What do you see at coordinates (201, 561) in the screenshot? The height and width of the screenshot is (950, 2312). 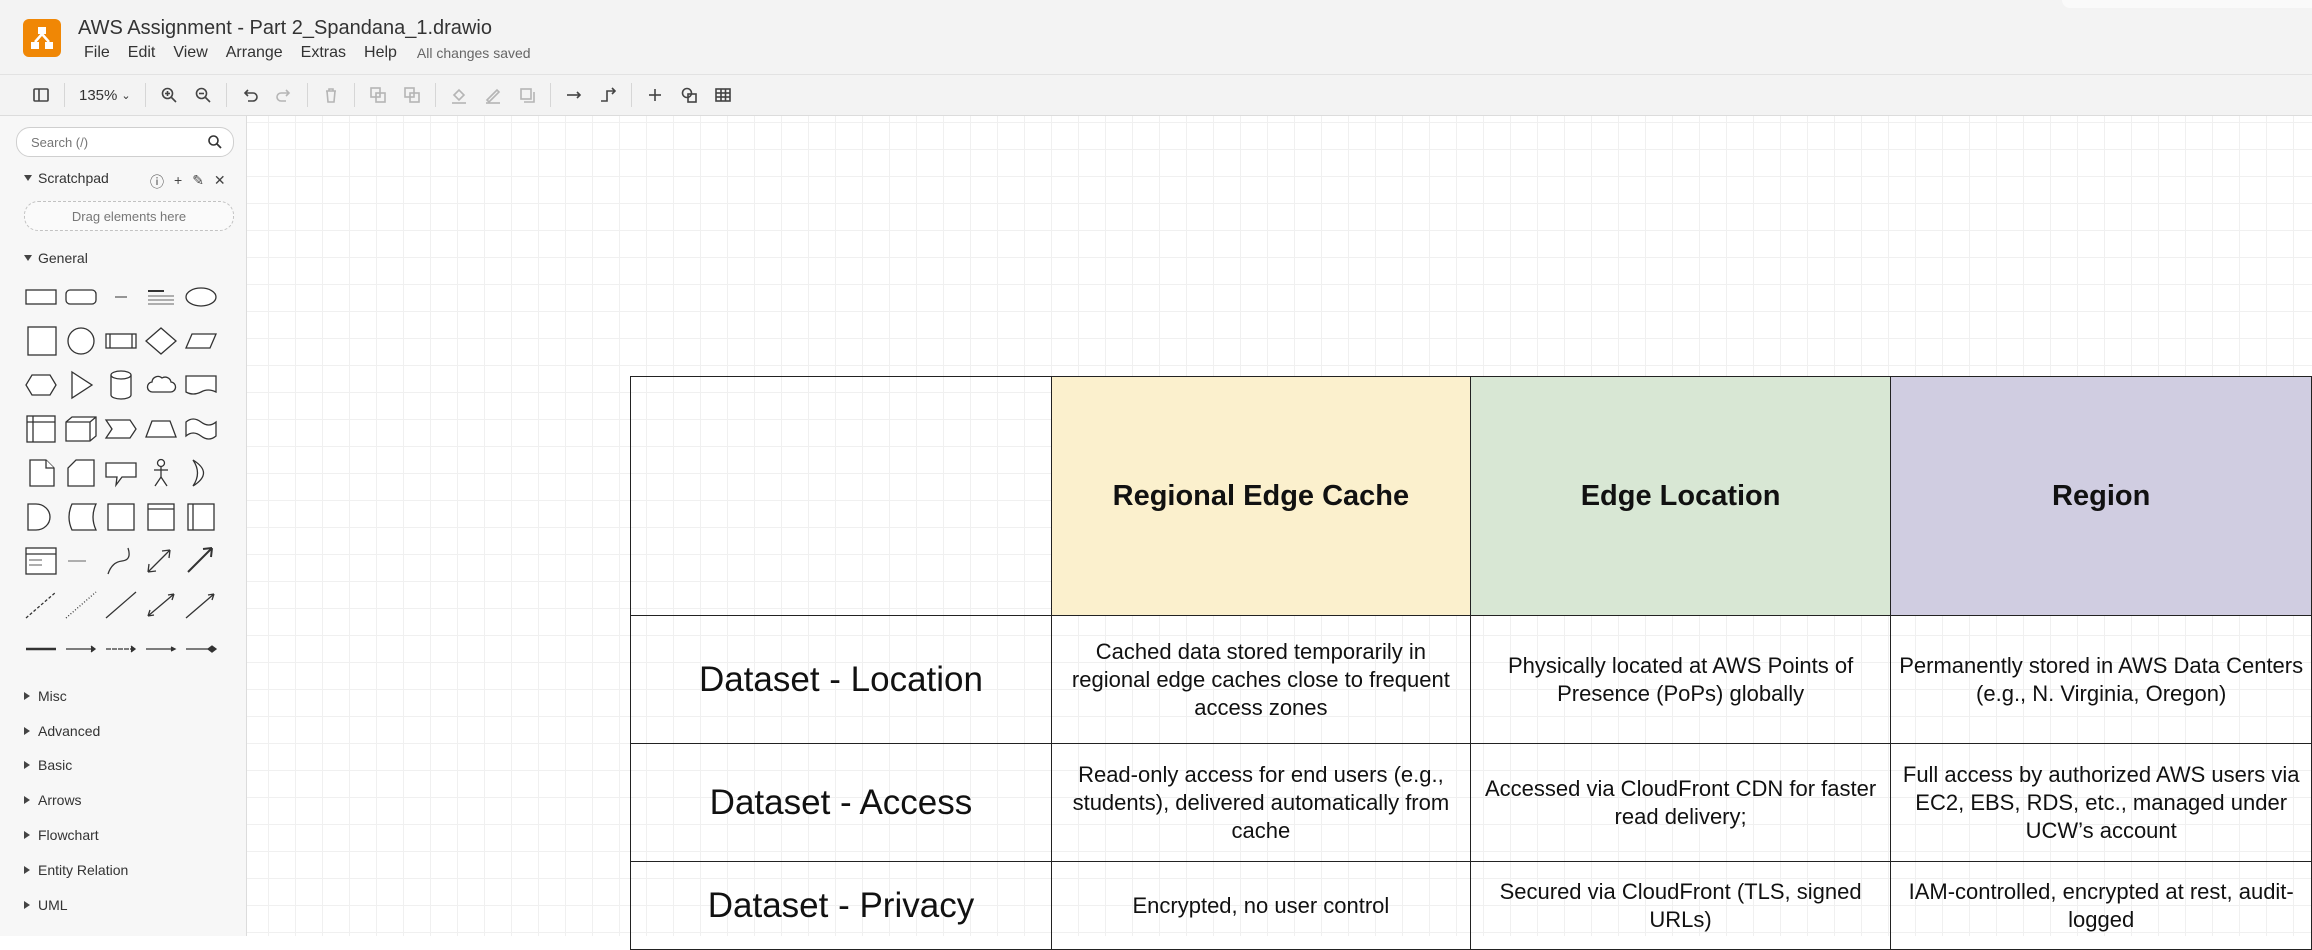 I see `arrow-shape` at bounding box center [201, 561].